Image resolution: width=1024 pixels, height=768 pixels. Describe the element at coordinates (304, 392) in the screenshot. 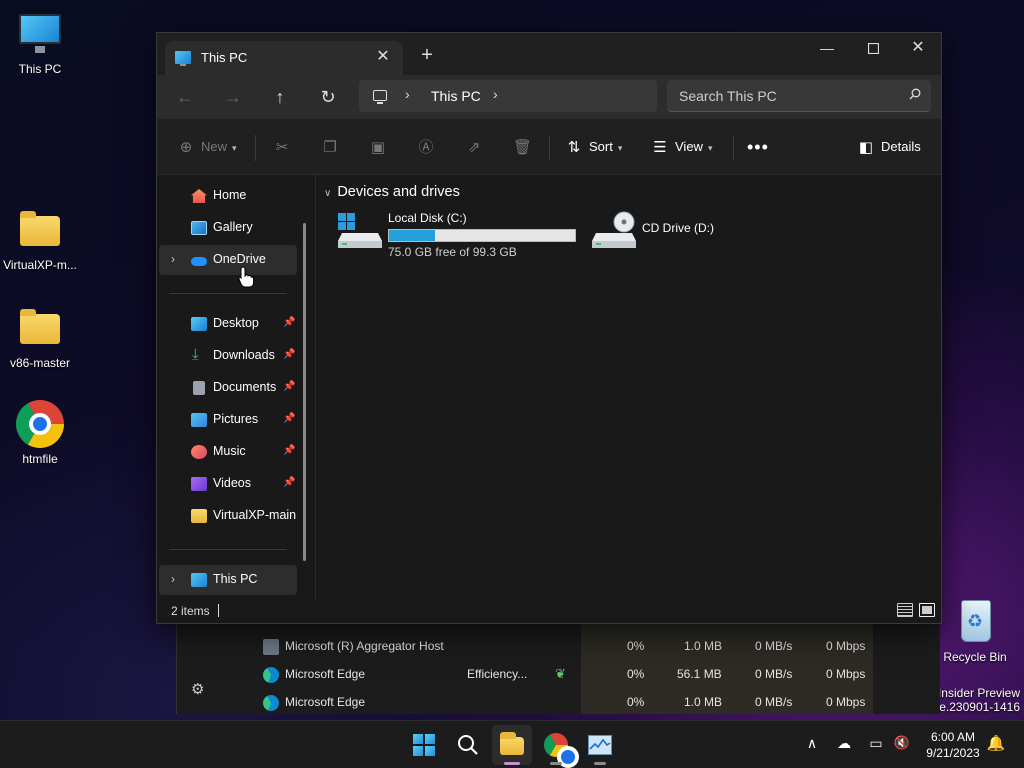

I see `sidebar-scrollbar` at that location.